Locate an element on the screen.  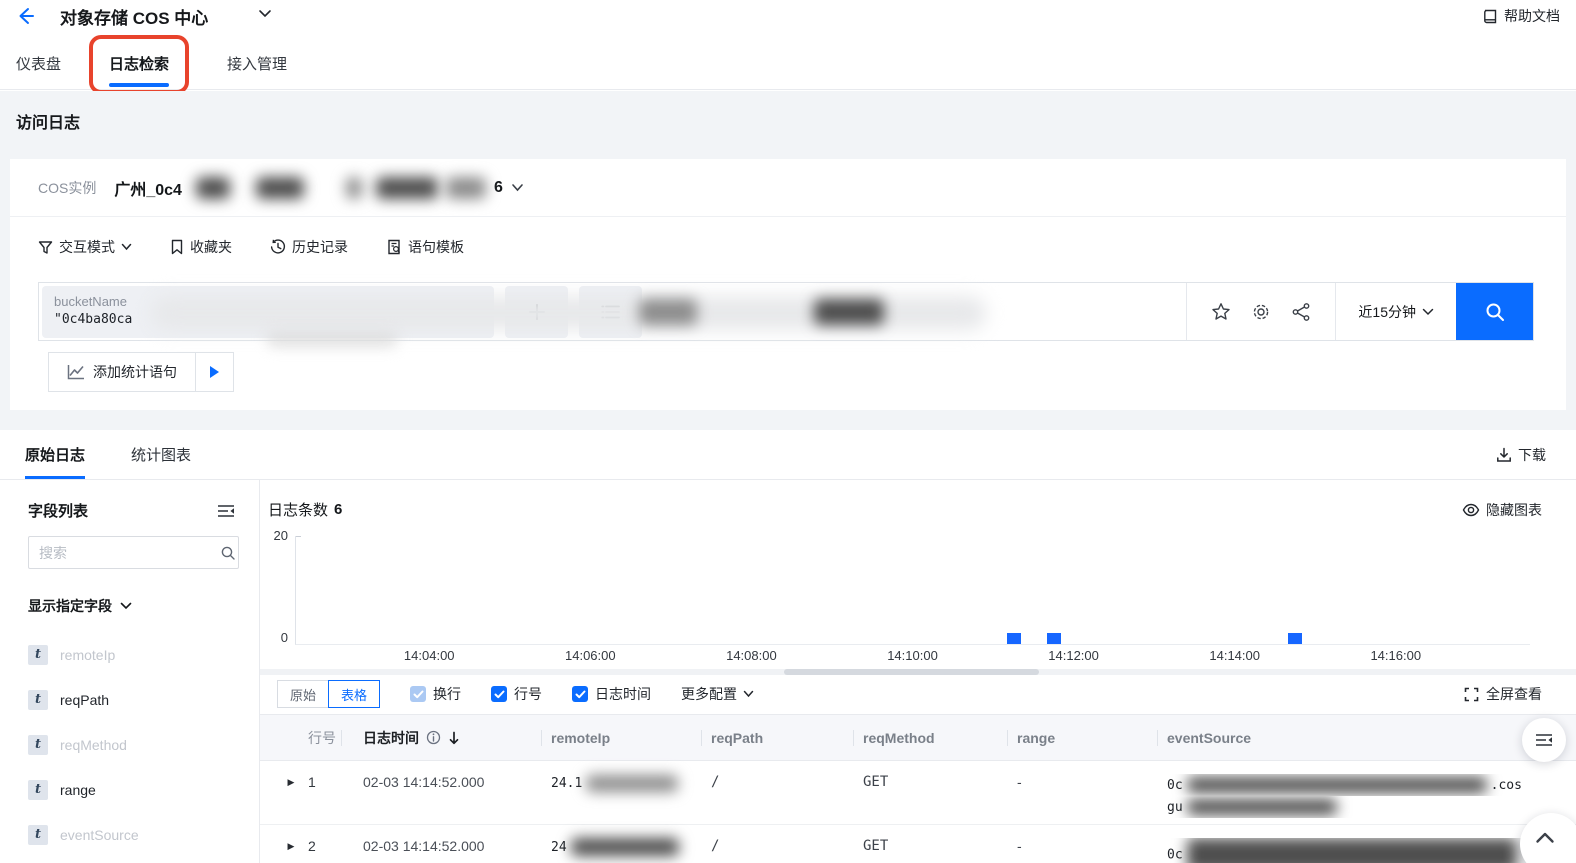
nav-tabs: 仪表盘 日志检索 接入管理 is located at coordinates (788, 64).